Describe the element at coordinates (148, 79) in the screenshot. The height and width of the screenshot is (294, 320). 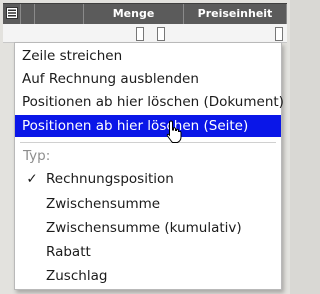
I see `menu-item-auf-rechnung-ausblenden: Auf Rechnung ausblenden` at that location.